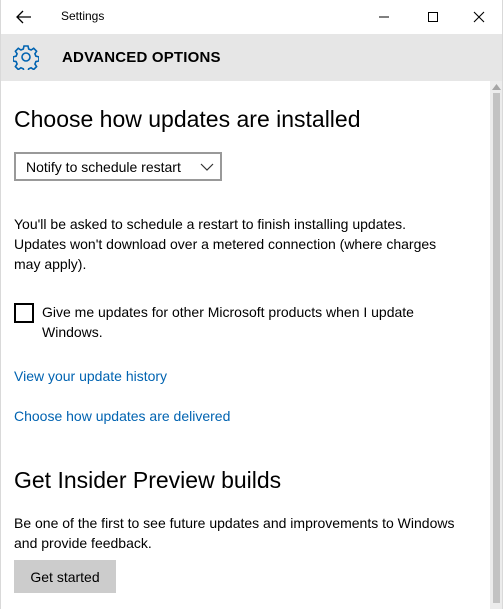  I want to click on vertical-scrollbar, so click(496, 345).